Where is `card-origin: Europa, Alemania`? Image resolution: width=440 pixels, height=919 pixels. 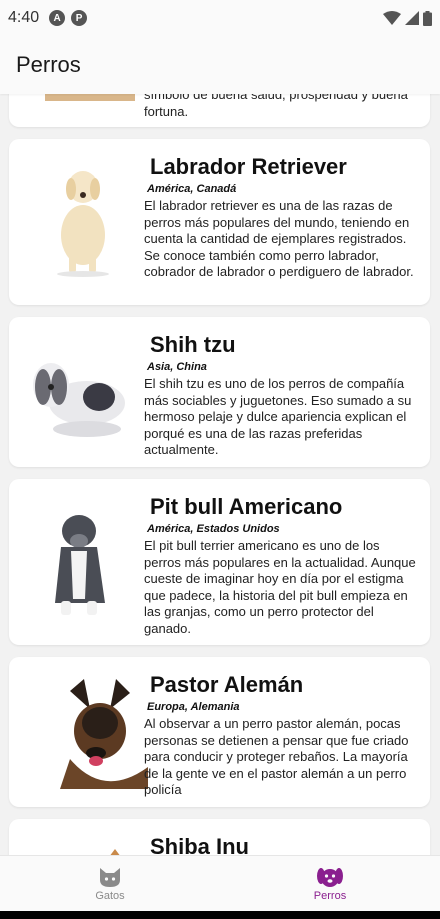 card-origin: Europa, Alemania is located at coordinates (193, 707).